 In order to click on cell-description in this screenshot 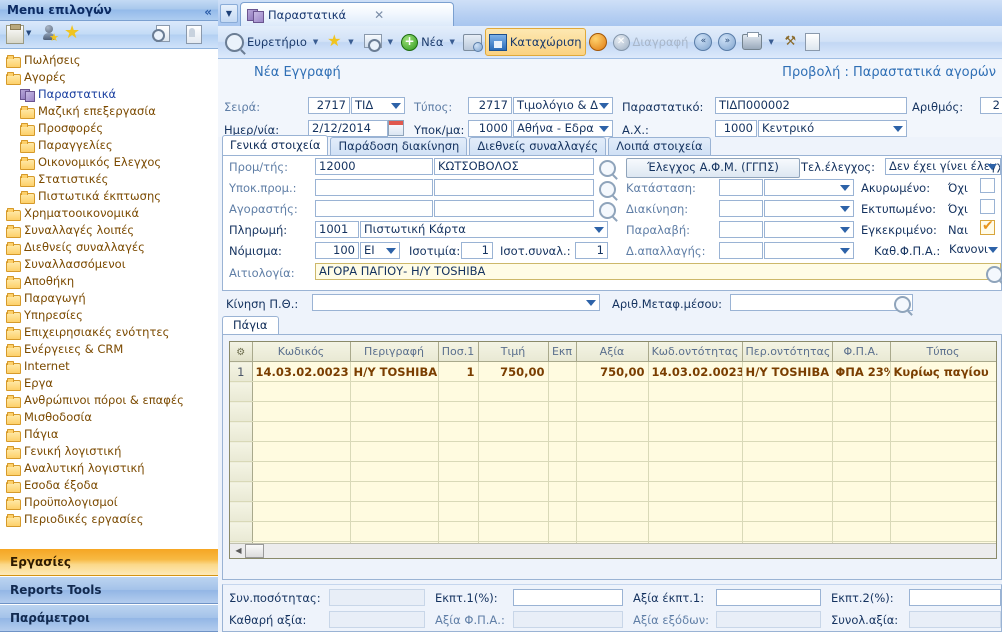, I will do `click(394, 431)`.